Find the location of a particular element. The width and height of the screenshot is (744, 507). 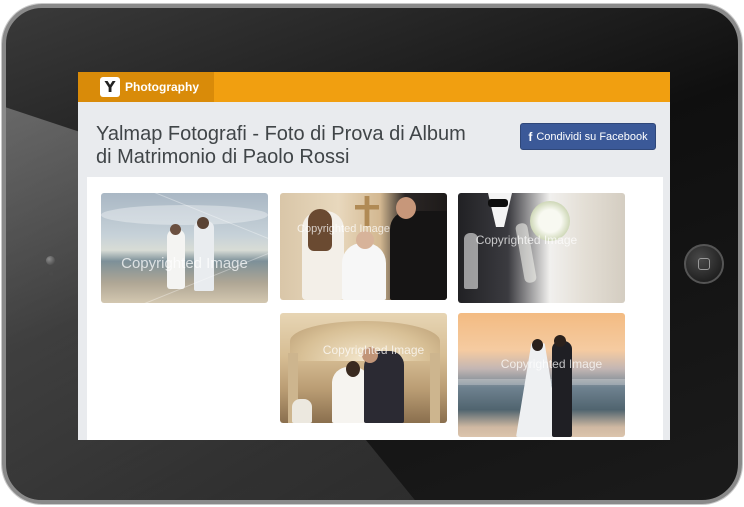

clouds is located at coordinates (184, 215).